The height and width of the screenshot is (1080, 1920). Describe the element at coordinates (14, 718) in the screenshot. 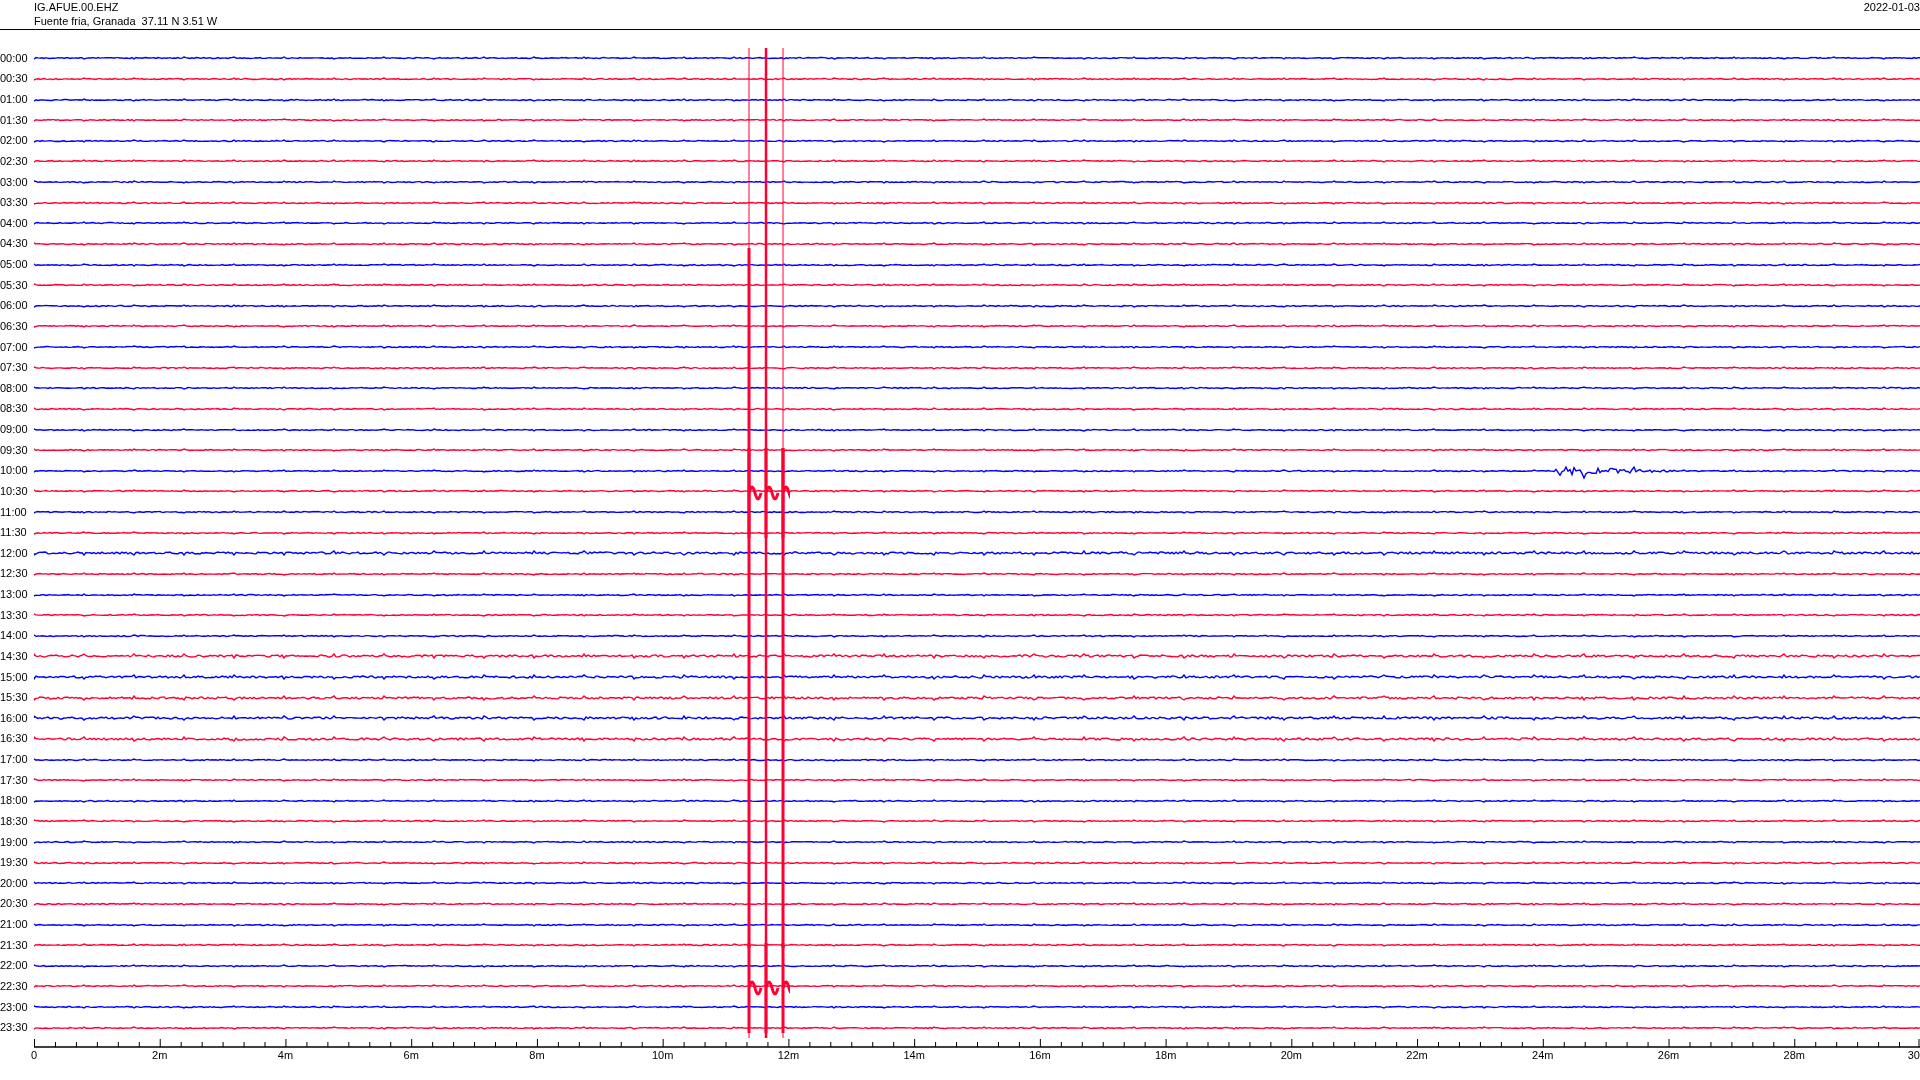

I see `time-label: 16:00` at that location.